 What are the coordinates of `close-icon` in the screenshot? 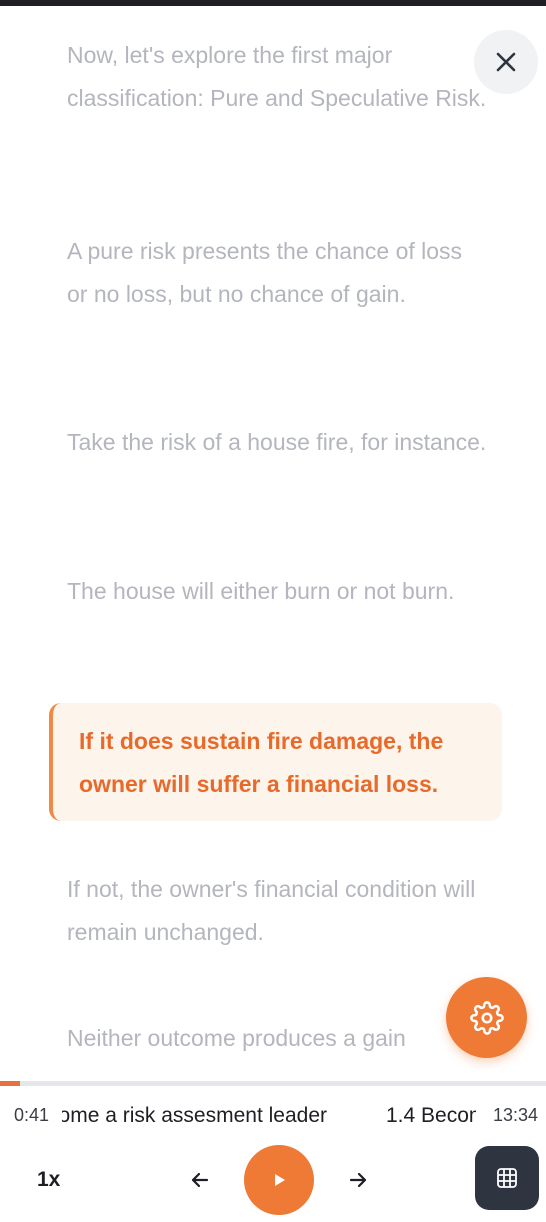 It's located at (506, 62).